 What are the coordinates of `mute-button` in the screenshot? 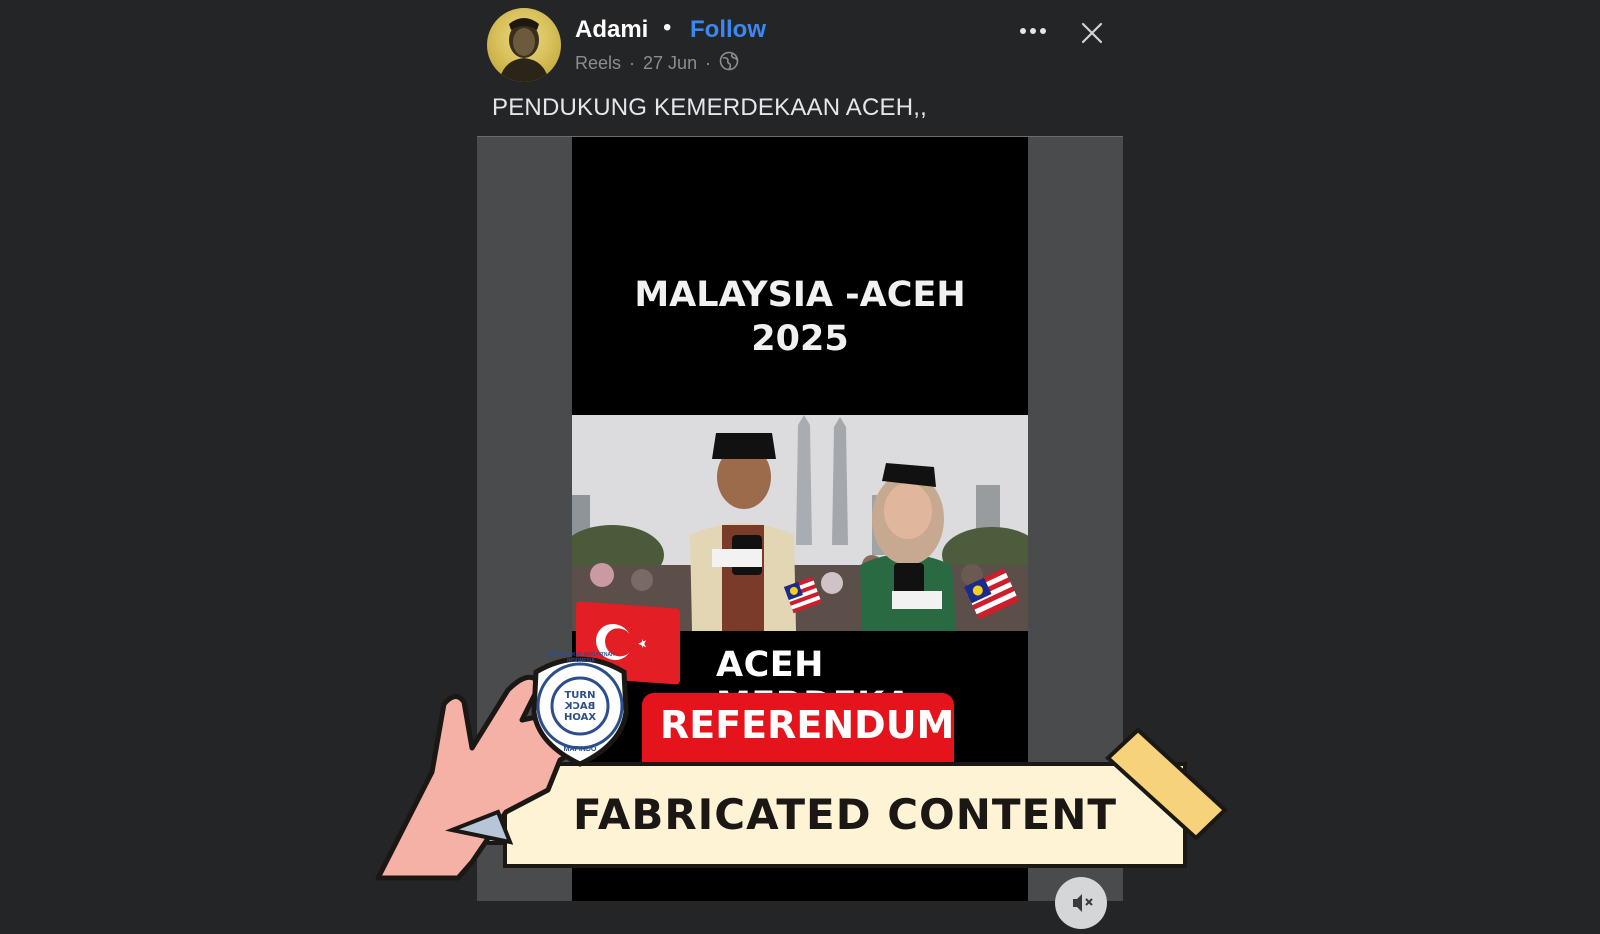 It's located at (1081, 903).